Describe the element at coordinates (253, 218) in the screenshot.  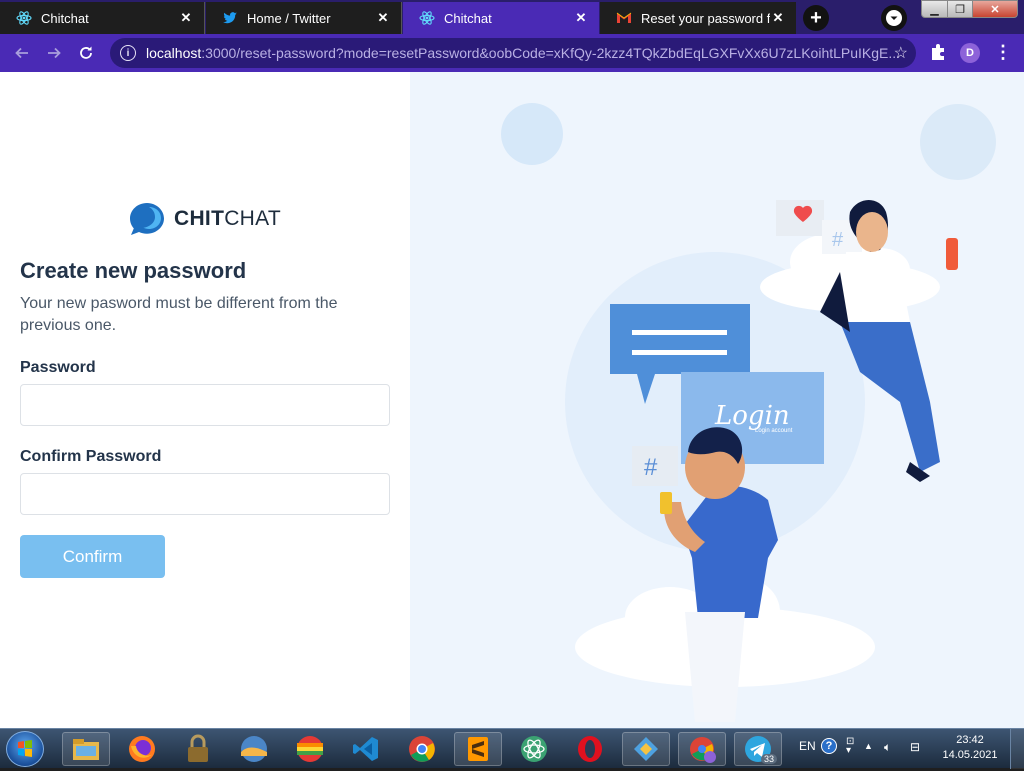
I see `logo-regular: CHAT` at that location.